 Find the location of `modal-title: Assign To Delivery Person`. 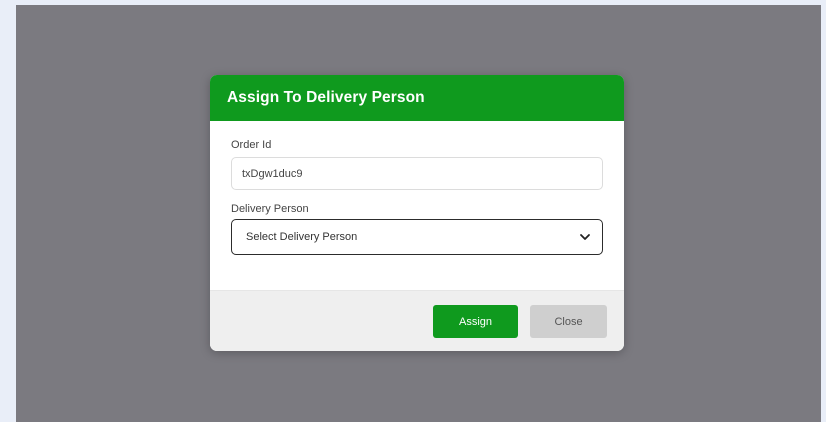

modal-title: Assign To Delivery Person is located at coordinates (326, 97).